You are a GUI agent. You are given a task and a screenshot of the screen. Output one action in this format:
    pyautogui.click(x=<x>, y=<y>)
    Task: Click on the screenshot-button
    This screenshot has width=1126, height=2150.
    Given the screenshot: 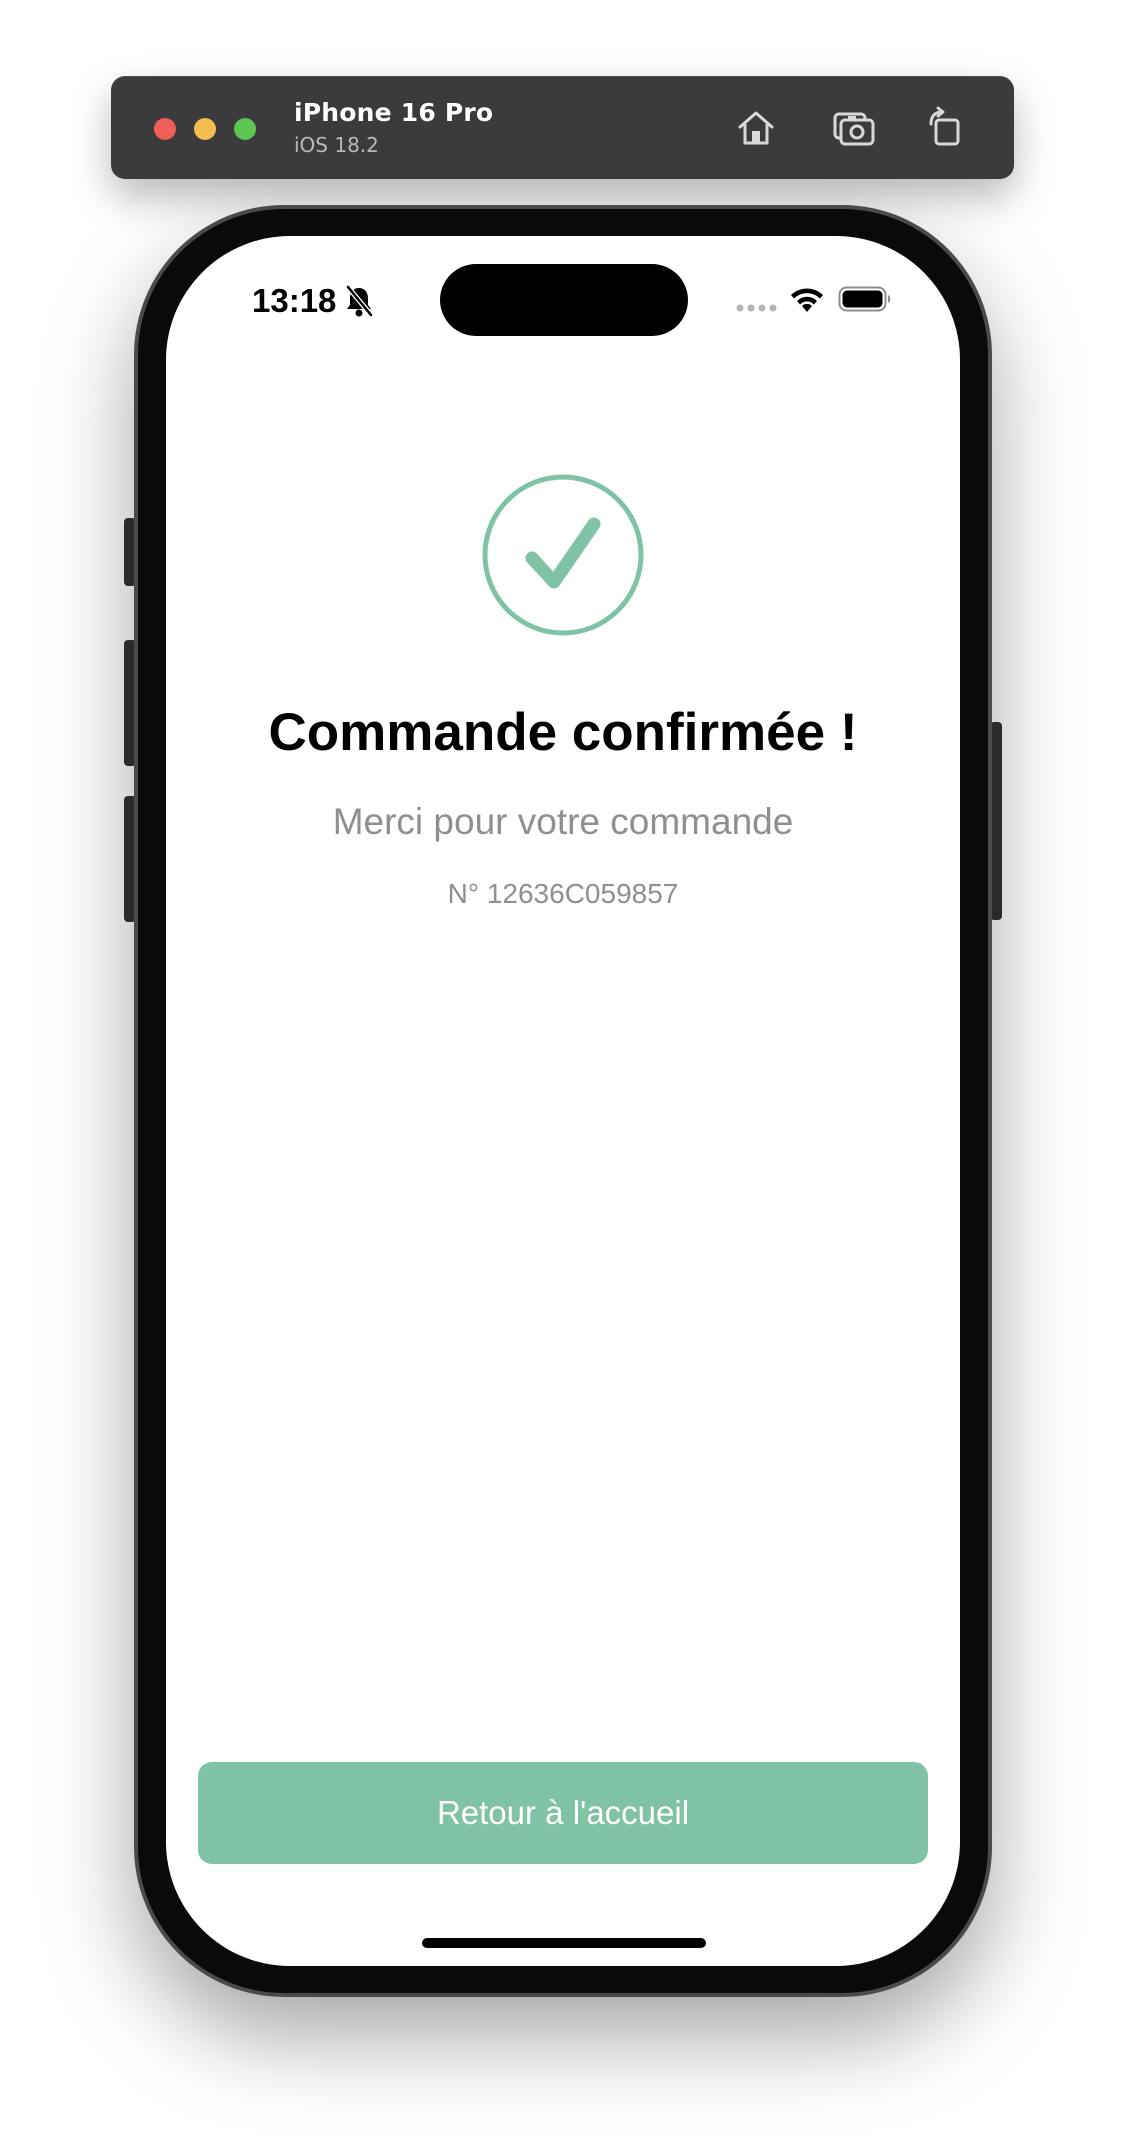 What is the action you would take?
    pyautogui.click(x=854, y=128)
    